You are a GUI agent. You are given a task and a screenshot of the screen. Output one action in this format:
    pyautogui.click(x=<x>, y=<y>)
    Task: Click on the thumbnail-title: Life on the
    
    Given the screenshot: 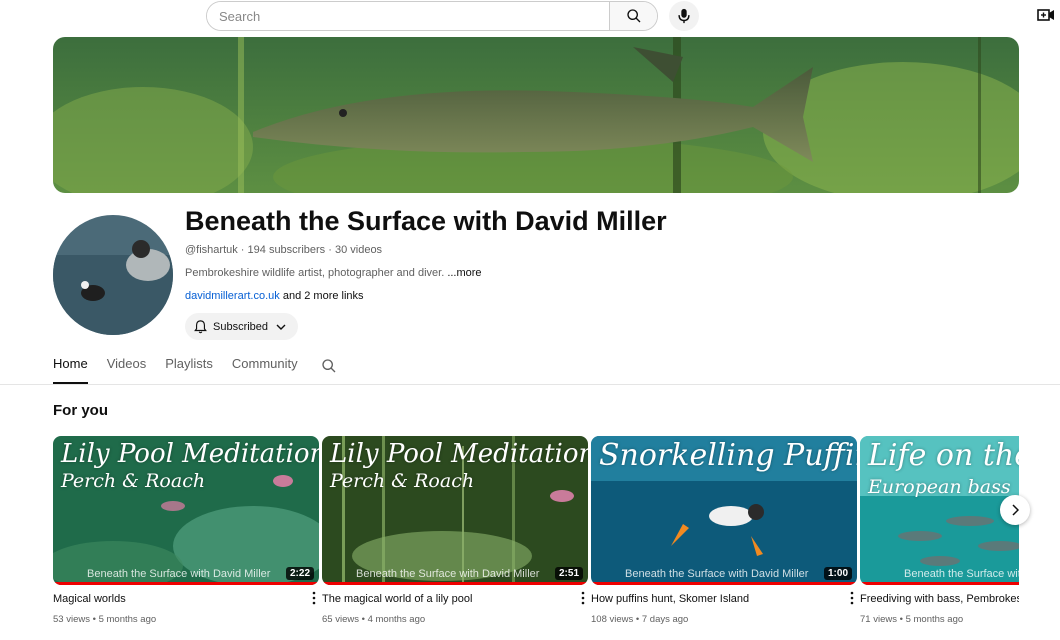 What is the action you would take?
    pyautogui.click(x=943, y=455)
    